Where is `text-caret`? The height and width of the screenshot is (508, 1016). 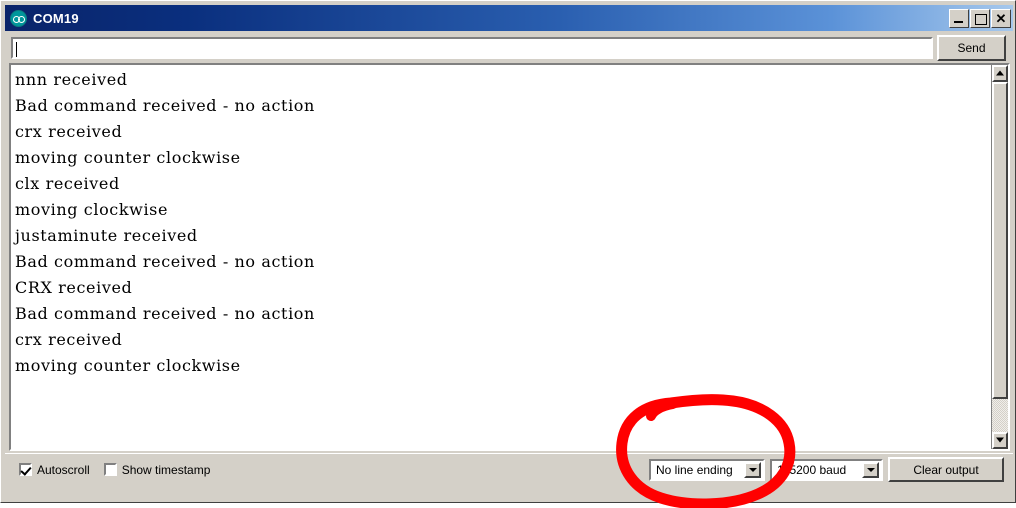 text-caret is located at coordinates (16, 50).